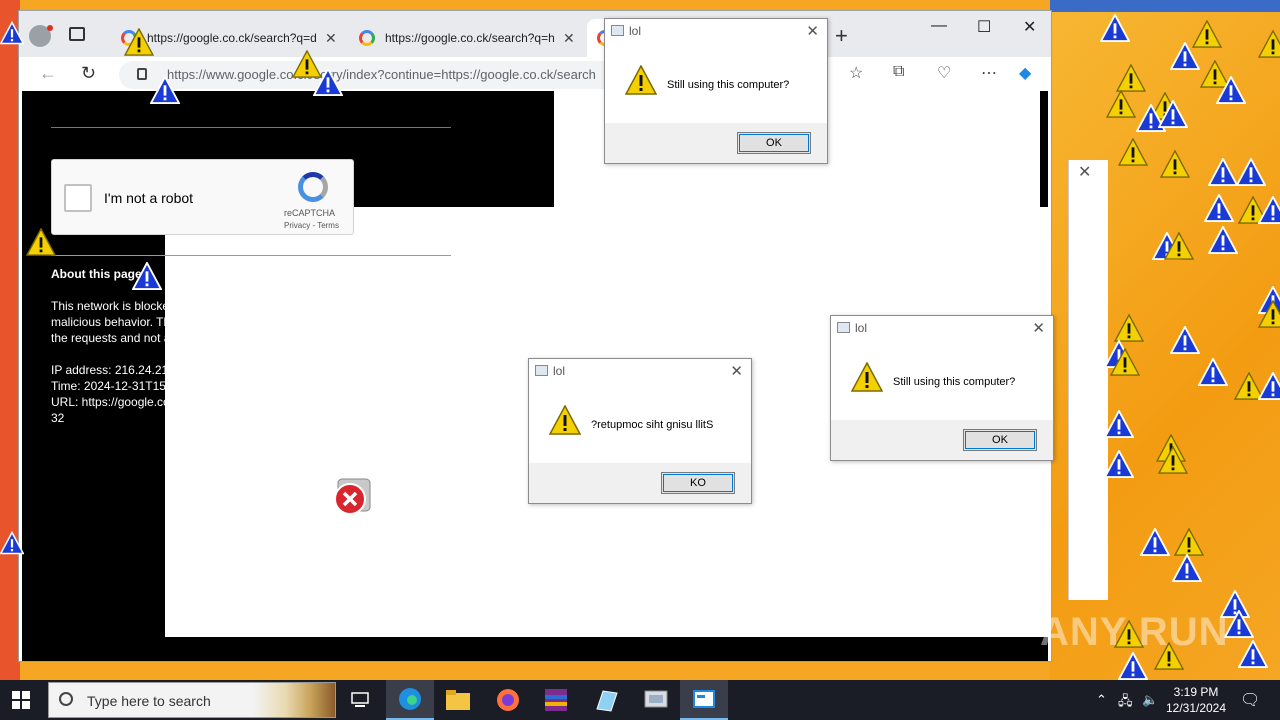 The height and width of the screenshot is (720, 1280). What do you see at coordinates (48, 73) in the screenshot?
I see `back-icon: ←` at bounding box center [48, 73].